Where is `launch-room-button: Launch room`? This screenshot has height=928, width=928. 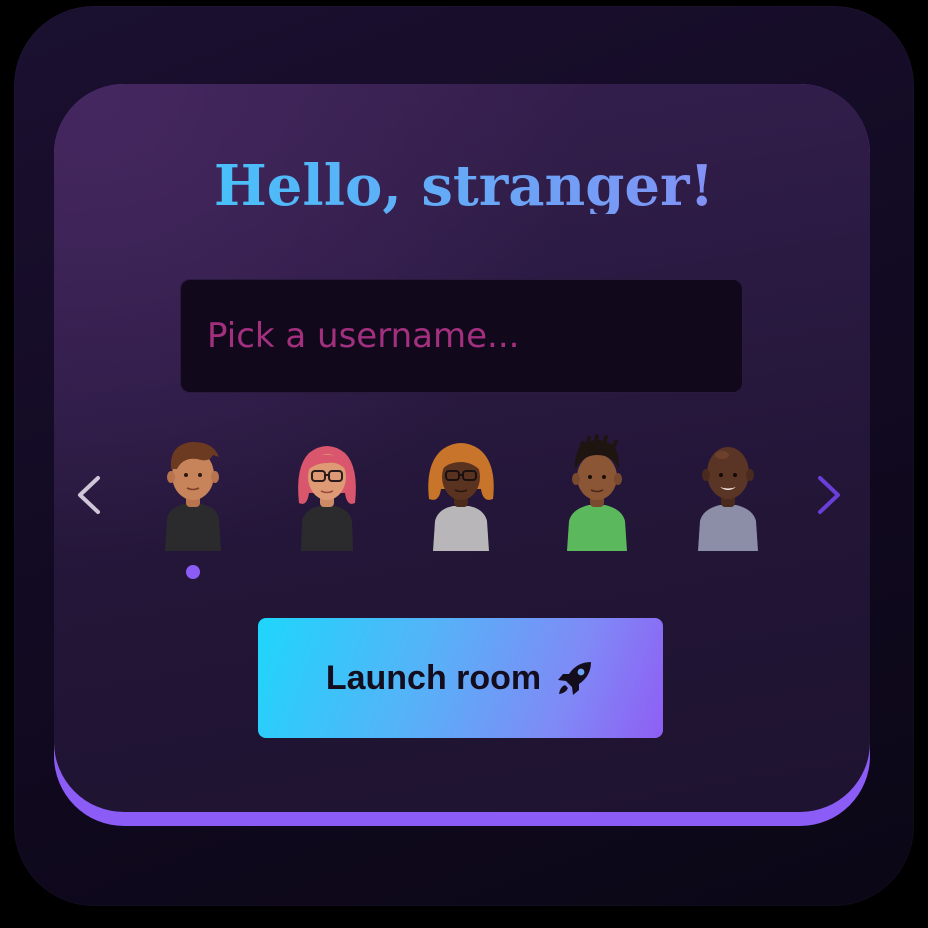 launch-room-button: Launch room is located at coordinates (460, 678).